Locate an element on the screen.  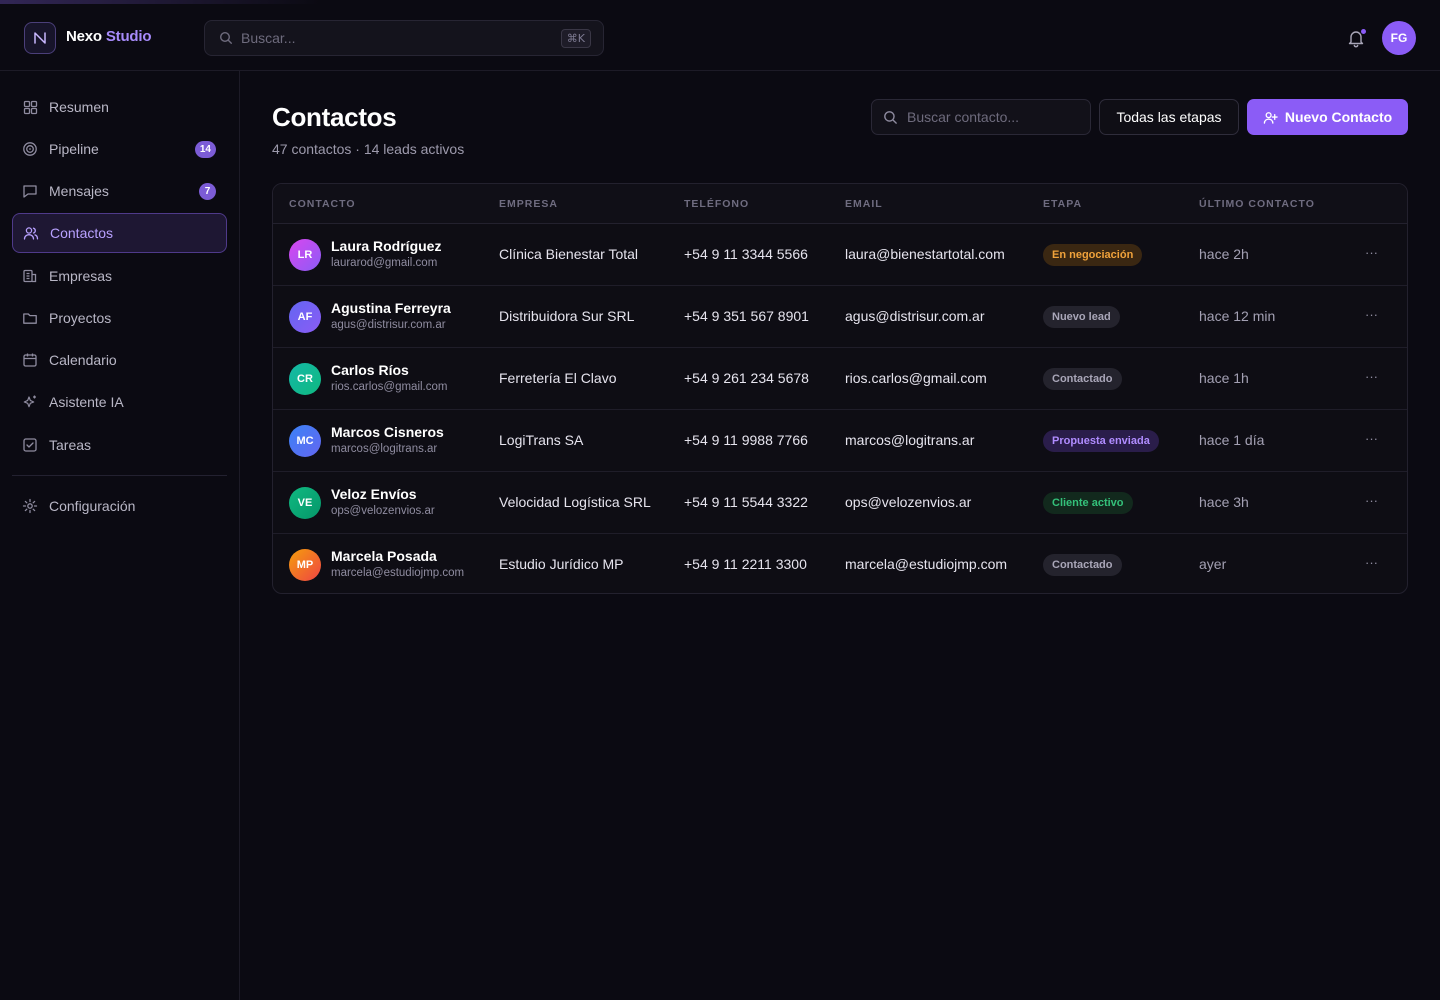
phone-cell: +54 9 261 234 5678 is located at coordinates (746, 378).